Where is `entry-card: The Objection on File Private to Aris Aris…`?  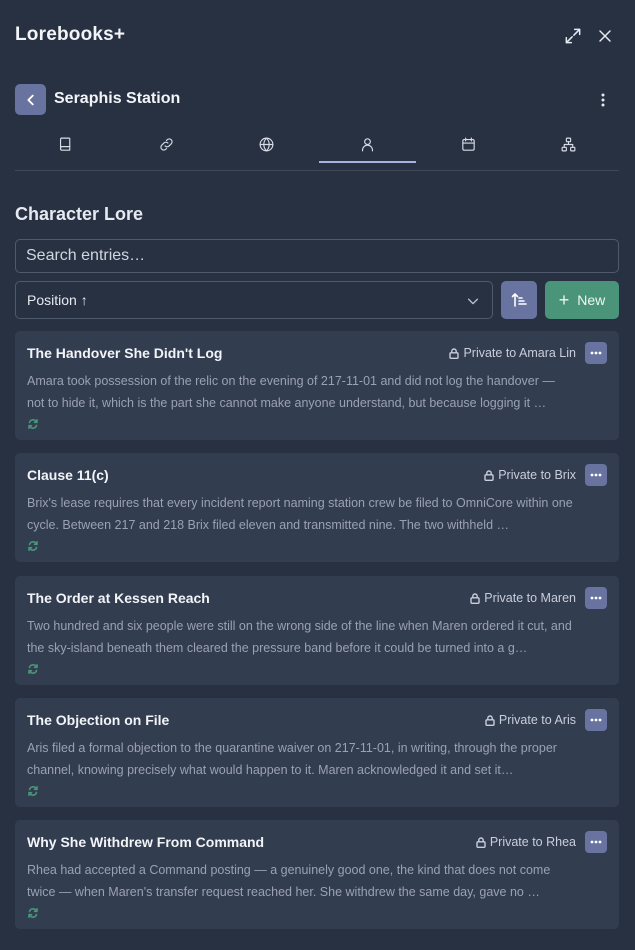 entry-card: The Objection on File Private to Aris Aris… is located at coordinates (317, 752).